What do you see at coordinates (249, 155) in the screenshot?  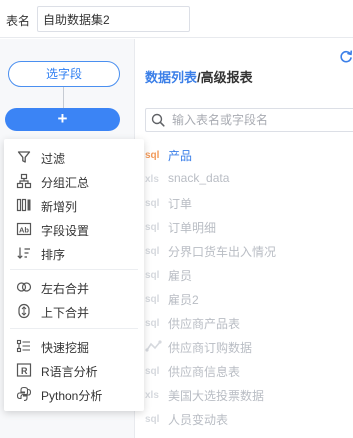 I see `table-item-product: sql 产品` at bounding box center [249, 155].